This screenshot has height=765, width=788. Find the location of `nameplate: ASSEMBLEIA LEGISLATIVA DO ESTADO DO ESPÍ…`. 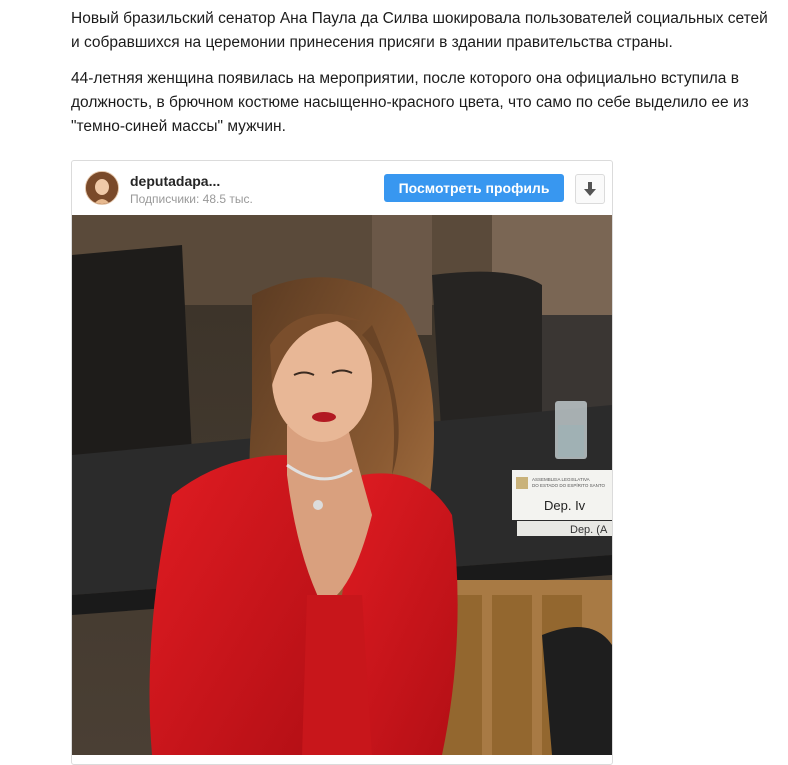

nameplate: ASSEMBLEIA LEGISLATIVA DO ESTADO DO ESPÍ… is located at coordinates (562, 503).